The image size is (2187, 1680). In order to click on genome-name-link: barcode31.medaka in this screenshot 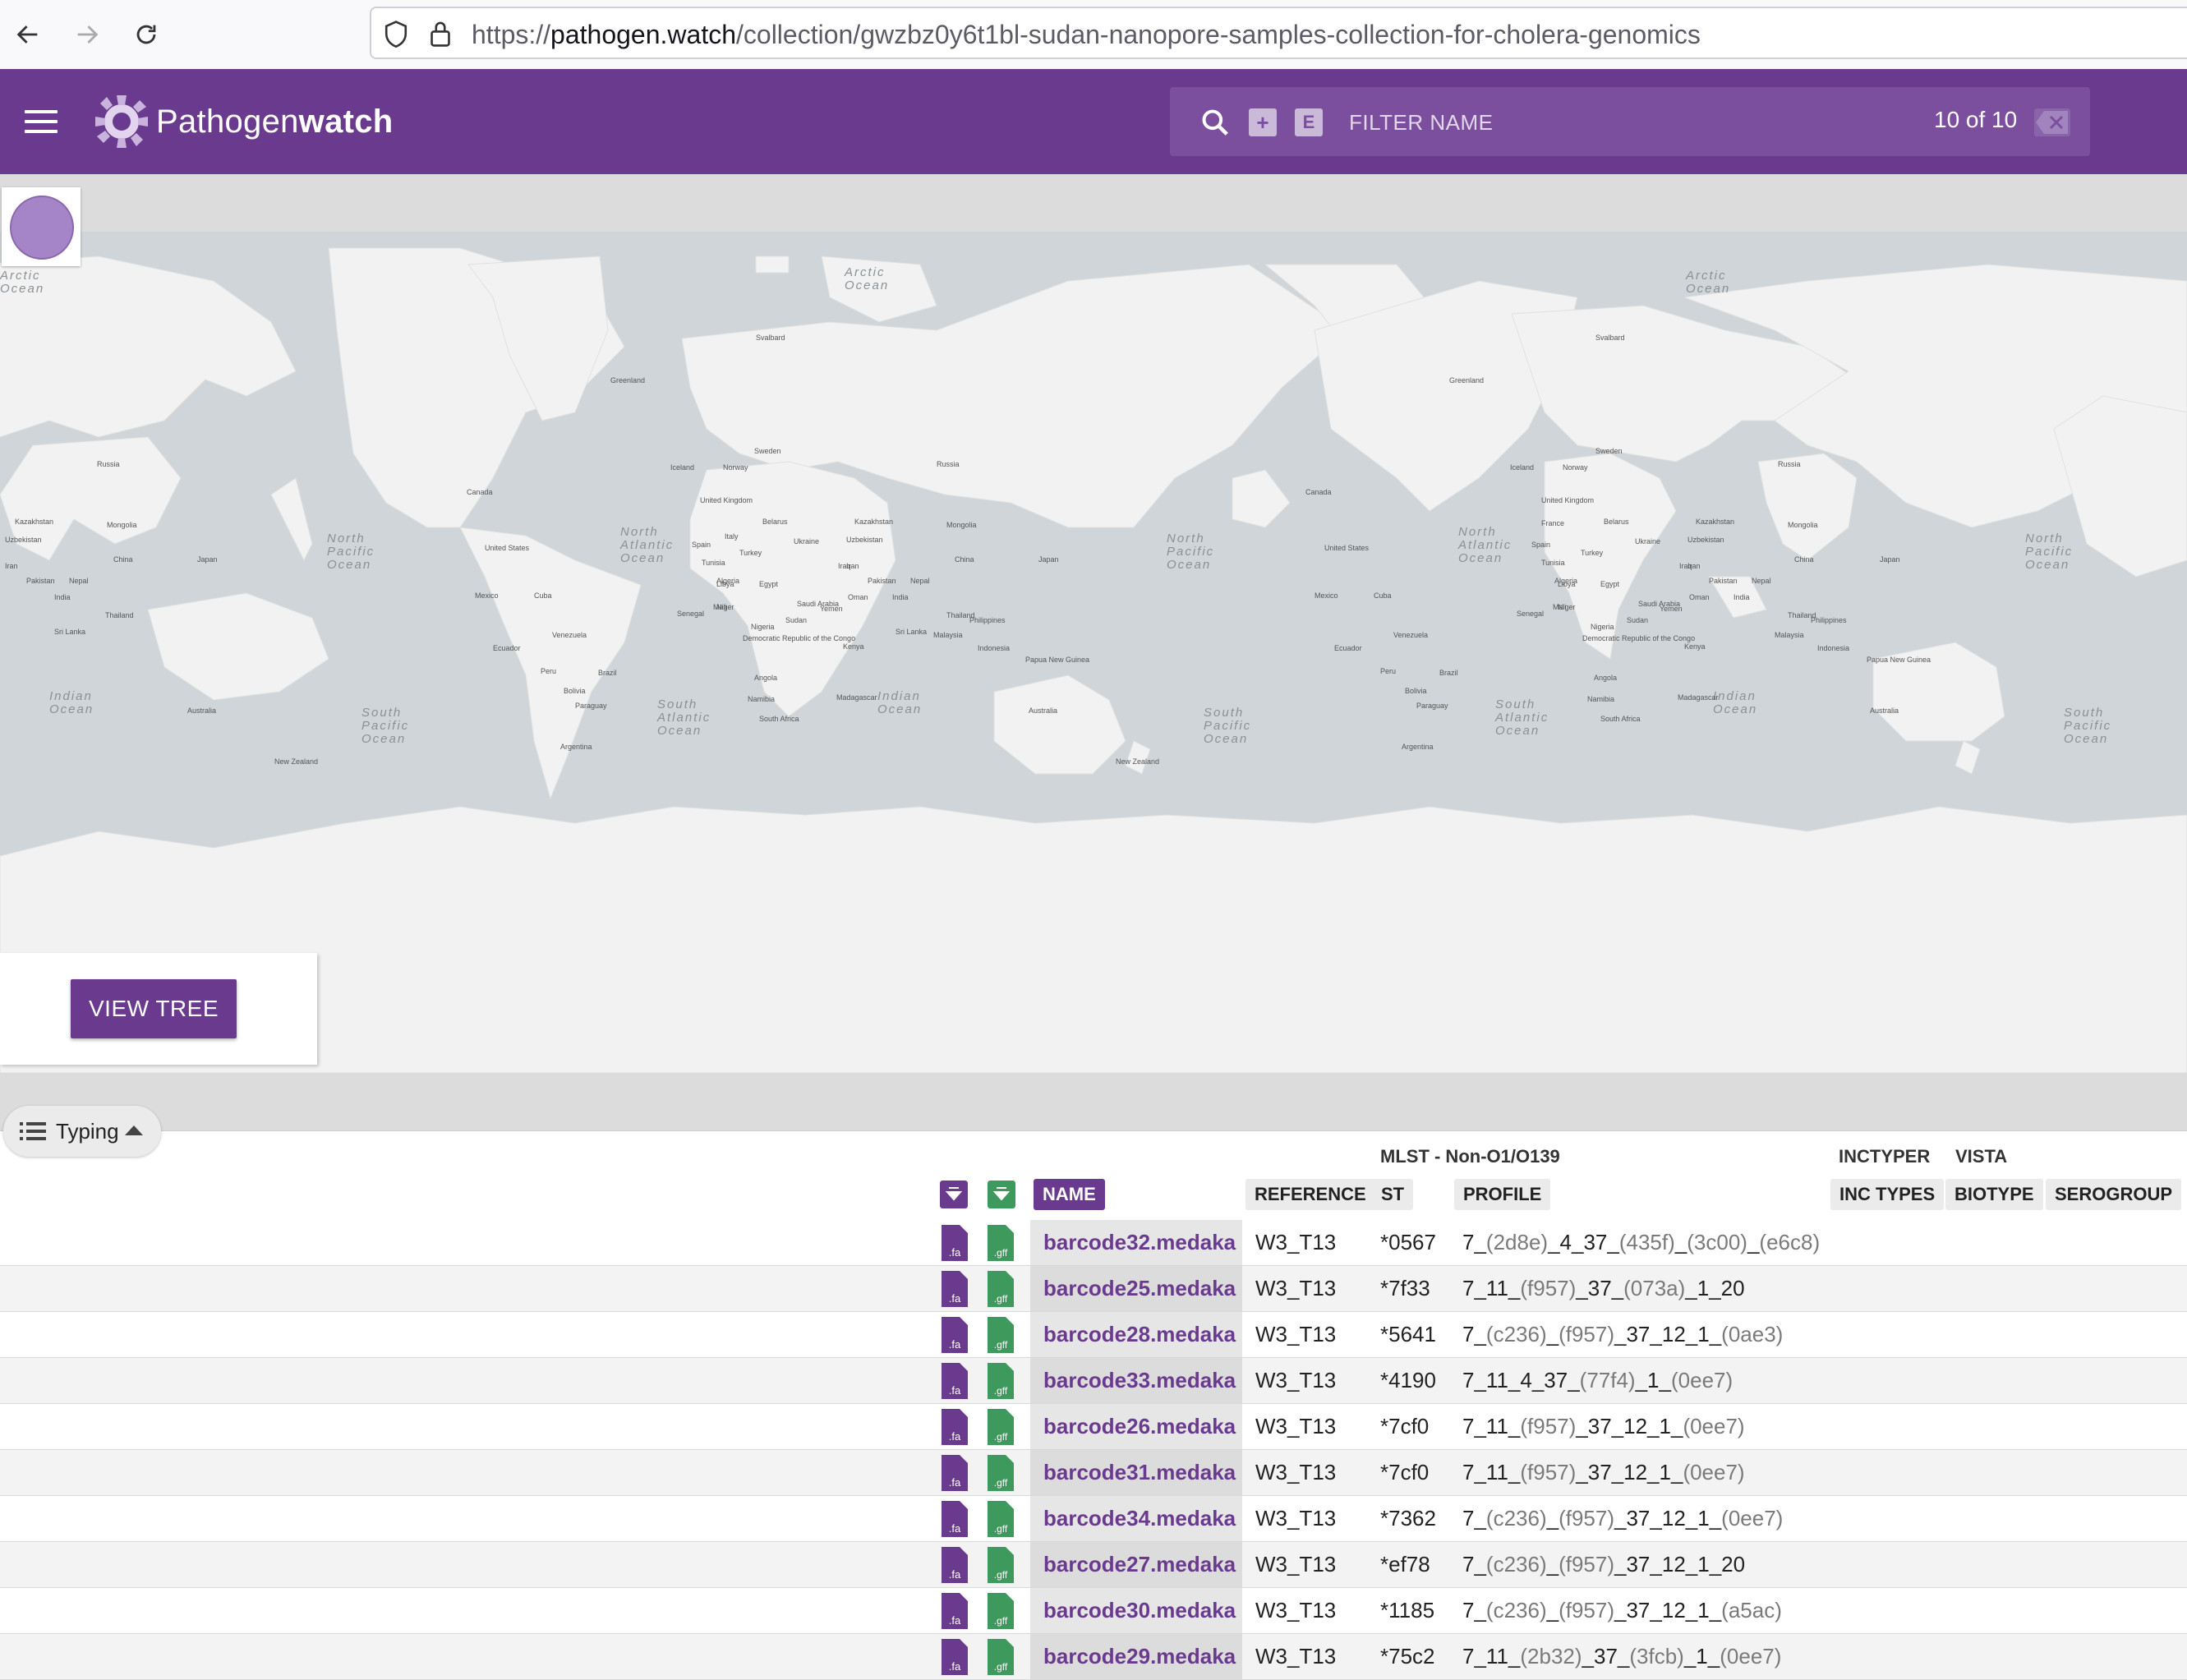, I will do `click(1139, 1472)`.